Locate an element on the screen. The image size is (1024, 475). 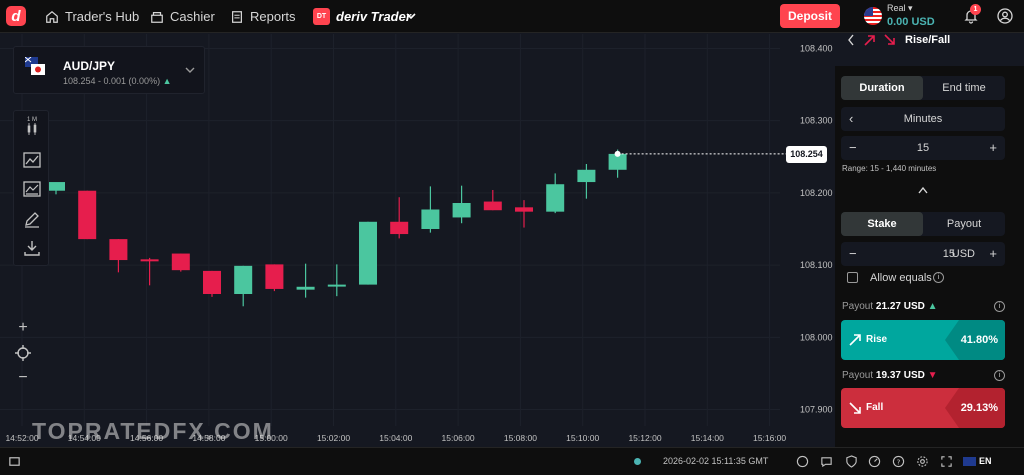
platform-badge: DT is located at coordinates (321, 16).